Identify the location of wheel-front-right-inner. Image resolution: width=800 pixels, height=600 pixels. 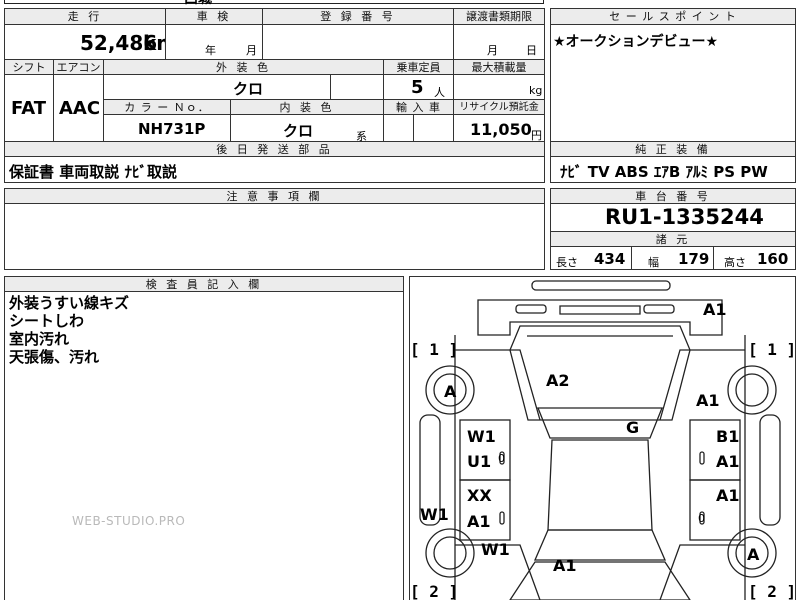
(752, 390).